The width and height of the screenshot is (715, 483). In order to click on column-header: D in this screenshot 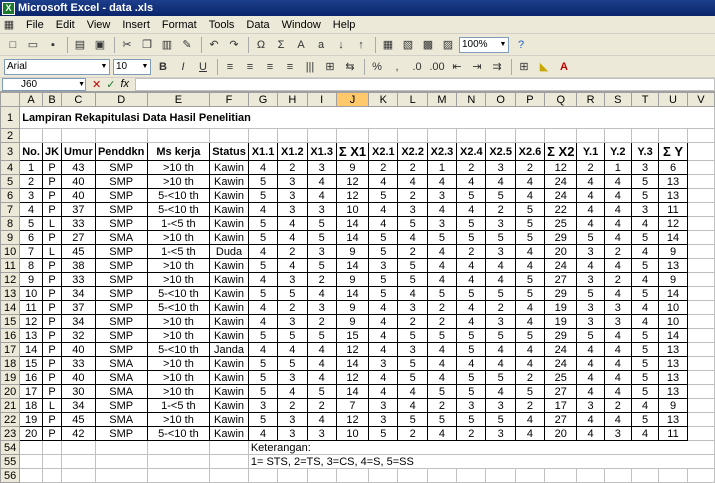, I will do `click(121, 99)`.